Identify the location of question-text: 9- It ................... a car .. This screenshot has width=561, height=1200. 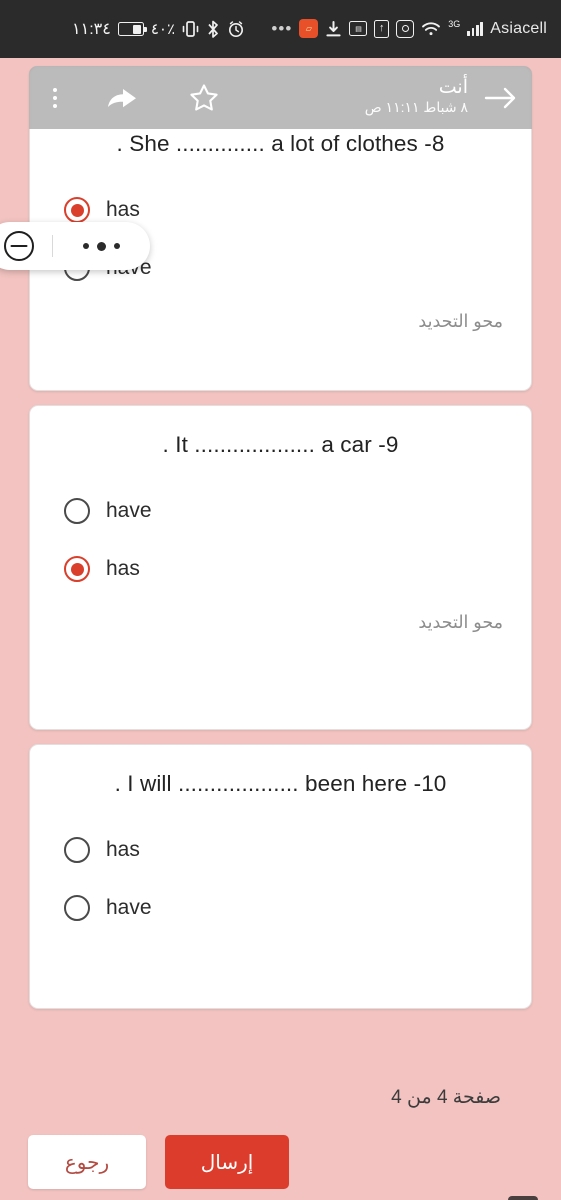
(280, 444).